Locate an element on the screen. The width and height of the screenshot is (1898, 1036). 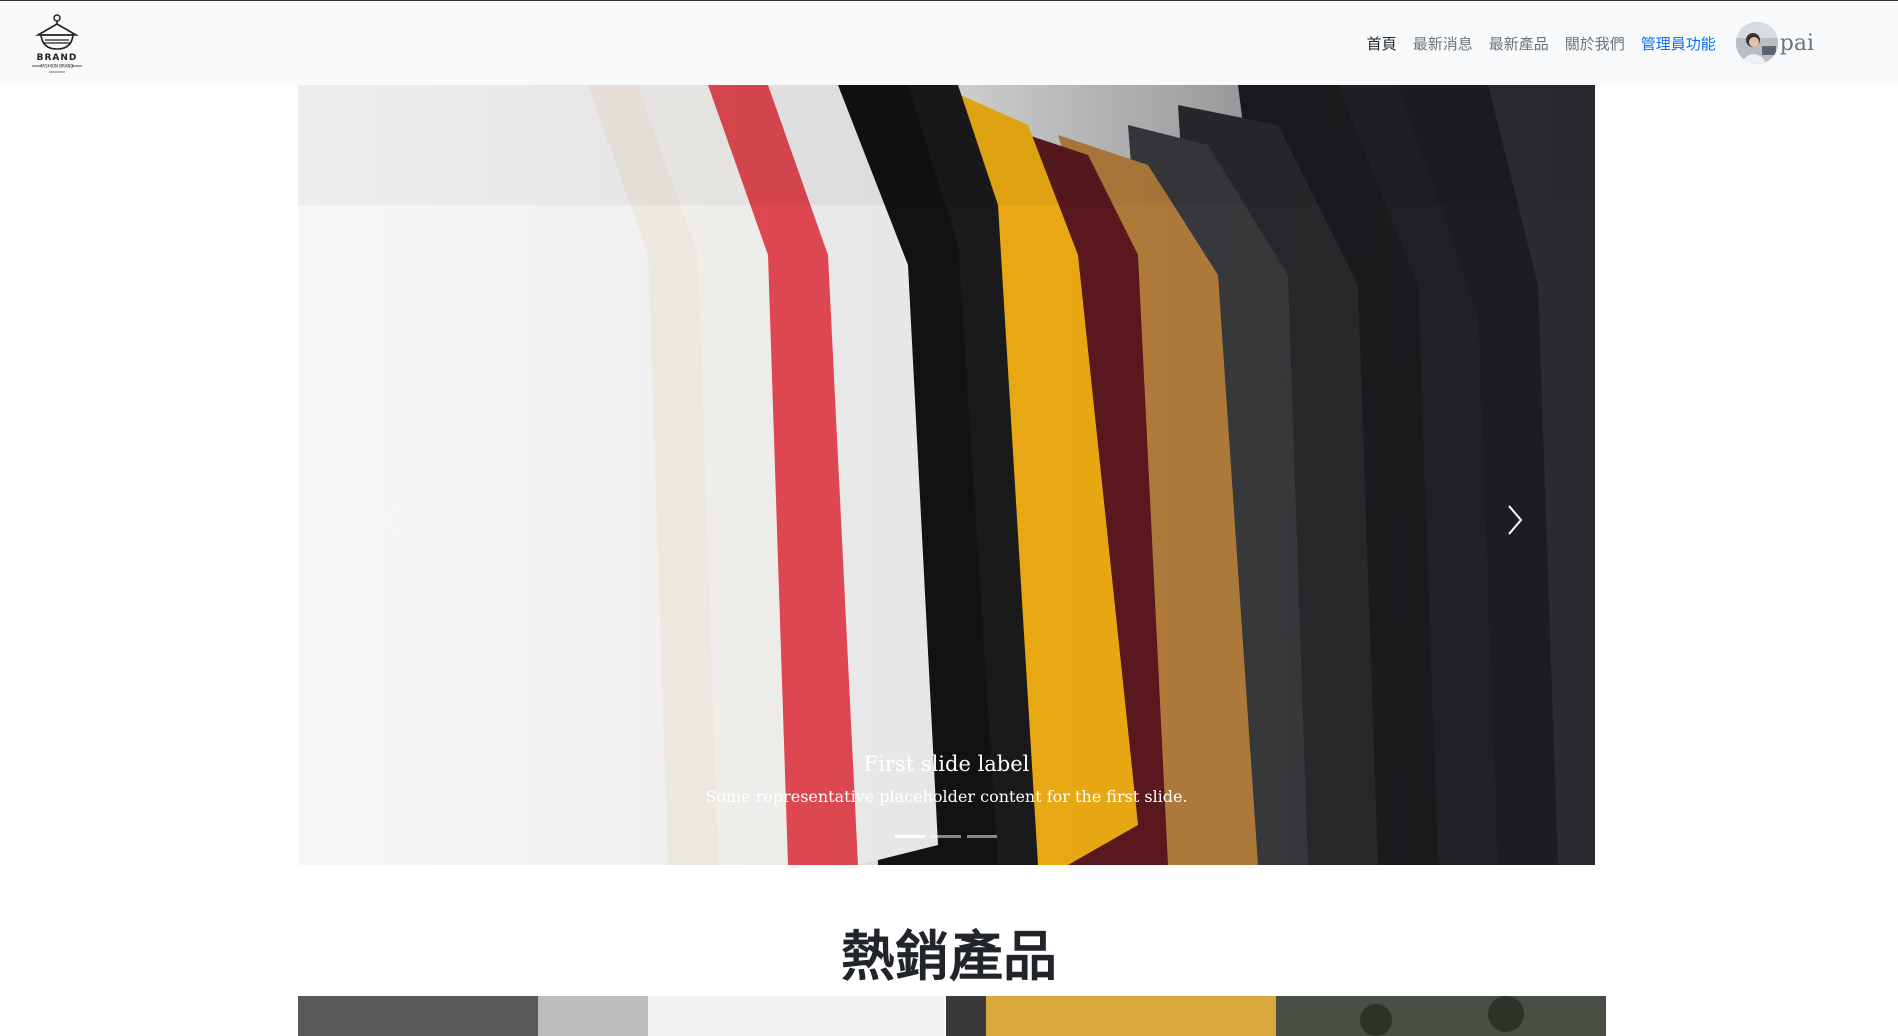
brand-logo: BRAND FASHION BRAND is located at coordinates (57, 44).